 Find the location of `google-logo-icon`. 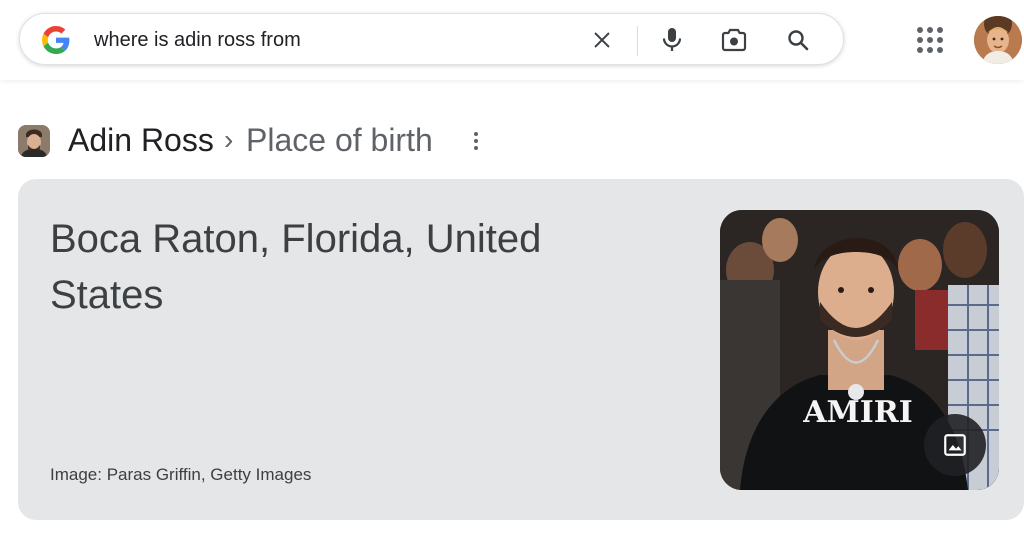

google-logo-icon is located at coordinates (56, 40).